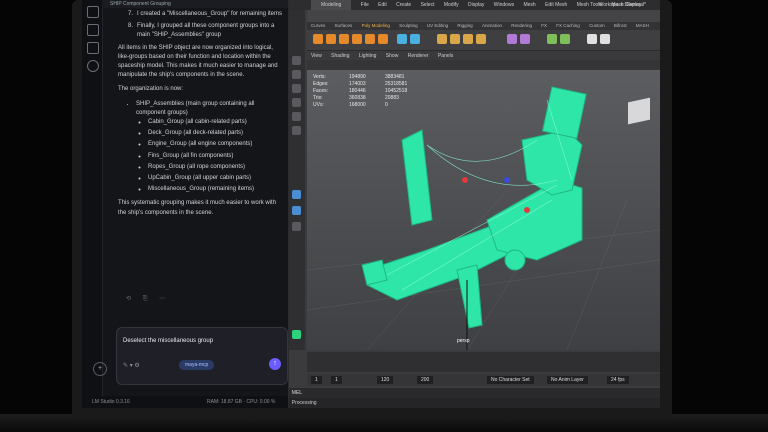  Describe the element at coordinates (483, 362) in the screenshot. I see `time-slider` at that location.